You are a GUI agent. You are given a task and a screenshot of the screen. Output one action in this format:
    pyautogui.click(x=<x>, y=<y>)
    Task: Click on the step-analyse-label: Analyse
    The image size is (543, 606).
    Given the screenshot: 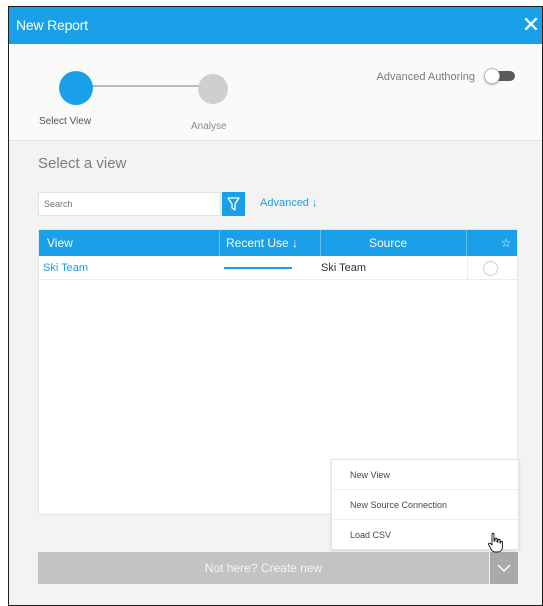 What is the action you would take?
    pyautogui.click(x=209, y=126)
    